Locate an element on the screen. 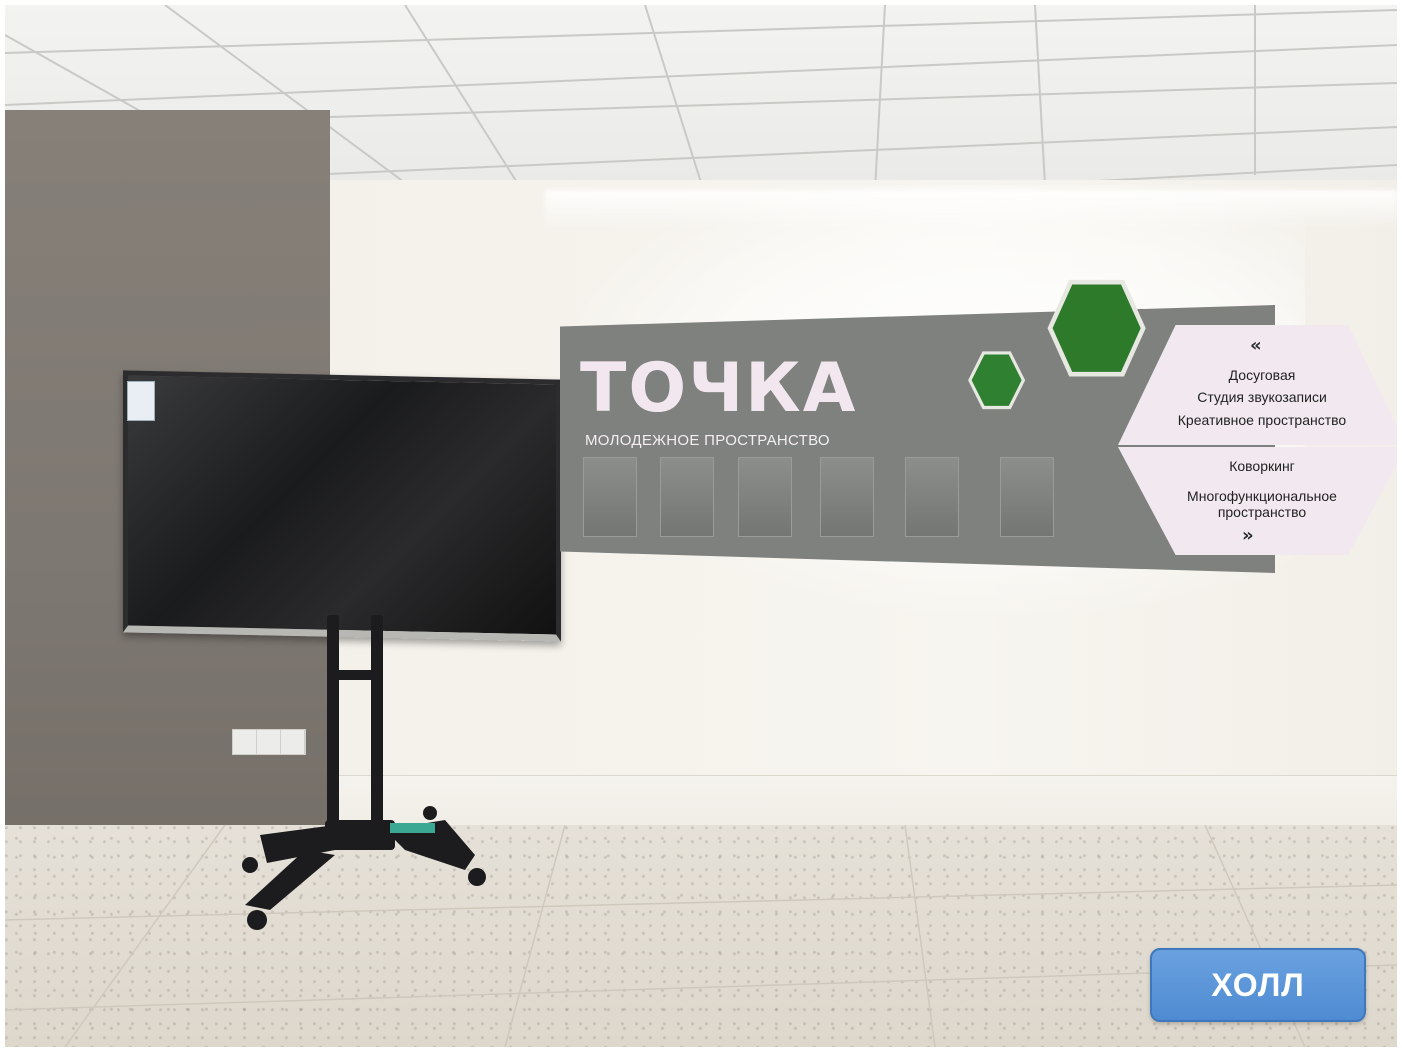 Image resolution: width=1402 pixels, height=1052 pixels. brand-logo: ТОЧКА is located at coordinates (719, 388).